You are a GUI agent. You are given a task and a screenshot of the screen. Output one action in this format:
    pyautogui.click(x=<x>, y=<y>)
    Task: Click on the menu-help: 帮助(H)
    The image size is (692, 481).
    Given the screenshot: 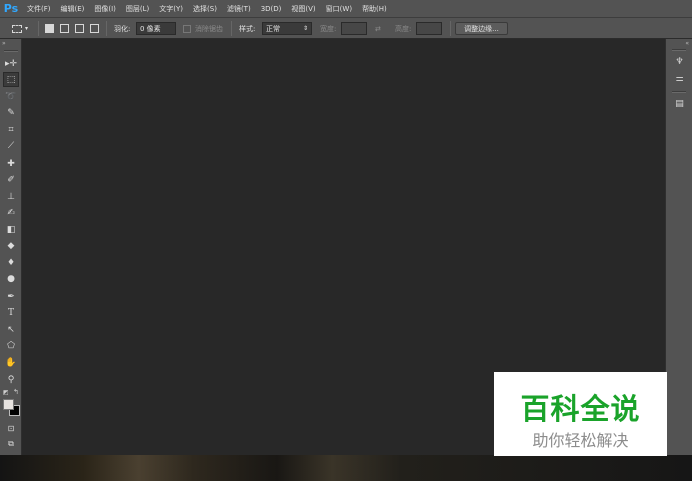 What is the action you would take?
    pyautogui.click(x=374, y=9)
    